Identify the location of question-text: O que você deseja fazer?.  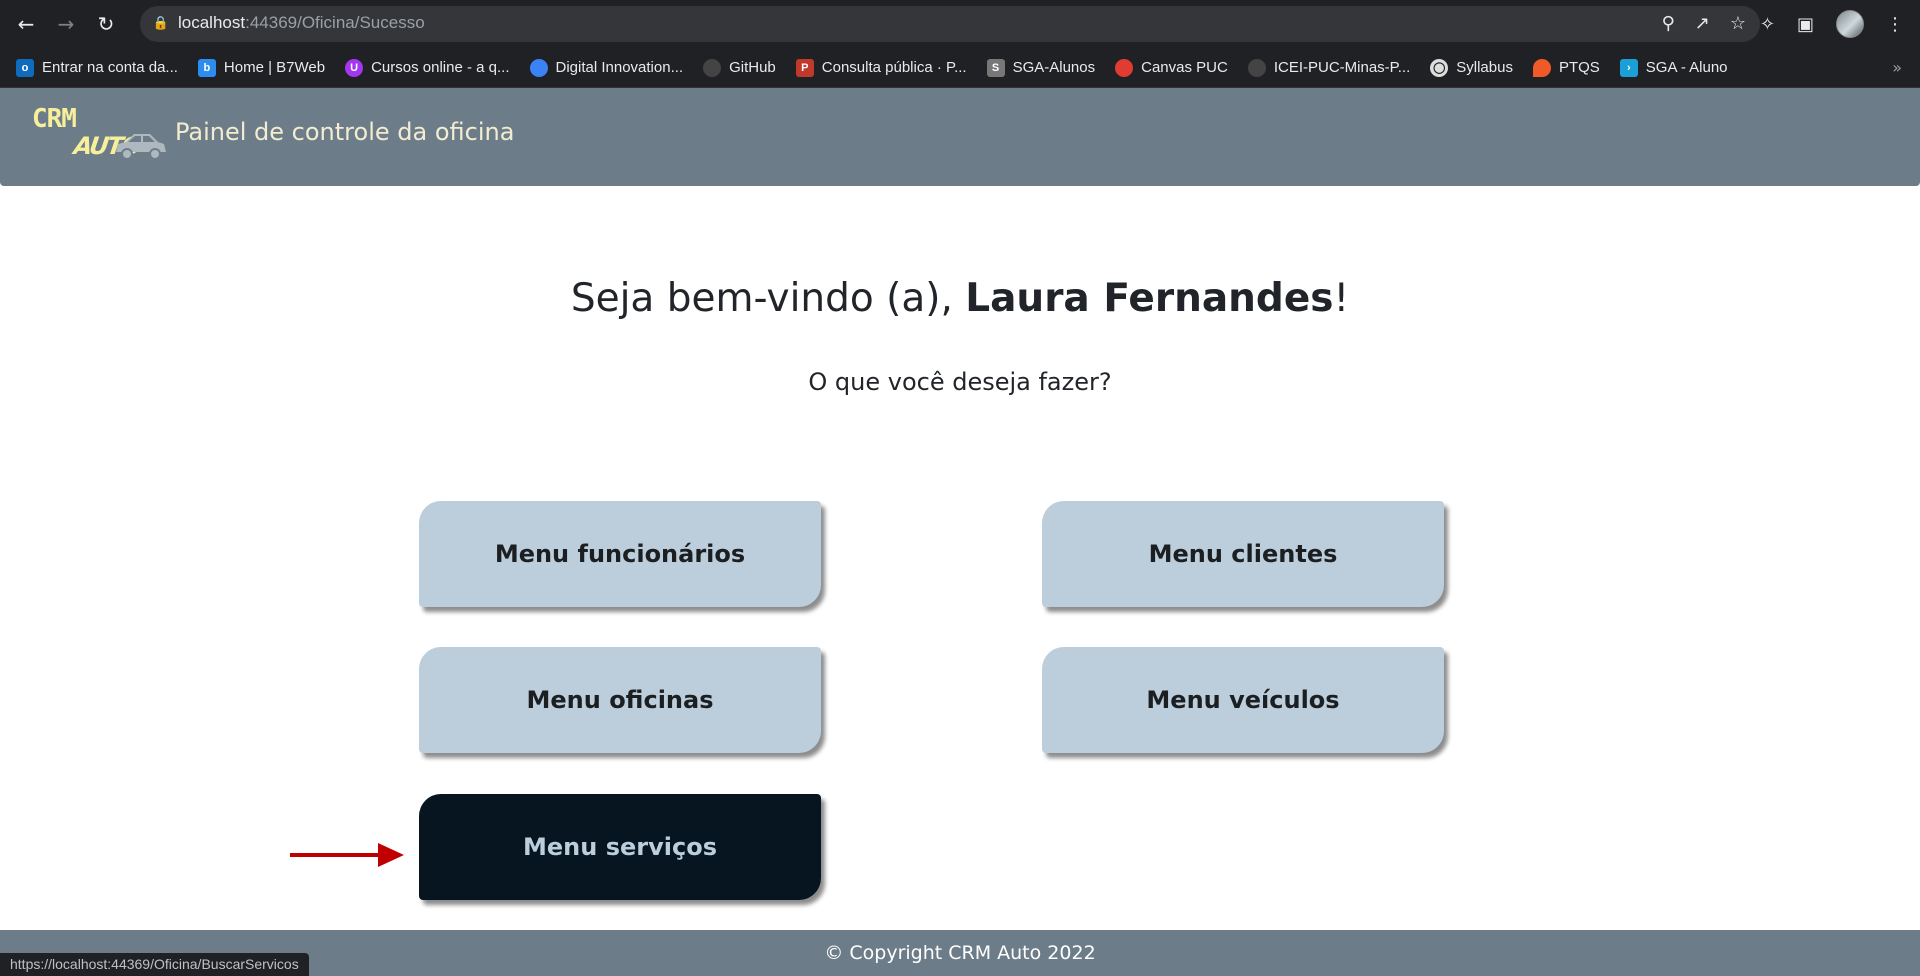
(960, 382).